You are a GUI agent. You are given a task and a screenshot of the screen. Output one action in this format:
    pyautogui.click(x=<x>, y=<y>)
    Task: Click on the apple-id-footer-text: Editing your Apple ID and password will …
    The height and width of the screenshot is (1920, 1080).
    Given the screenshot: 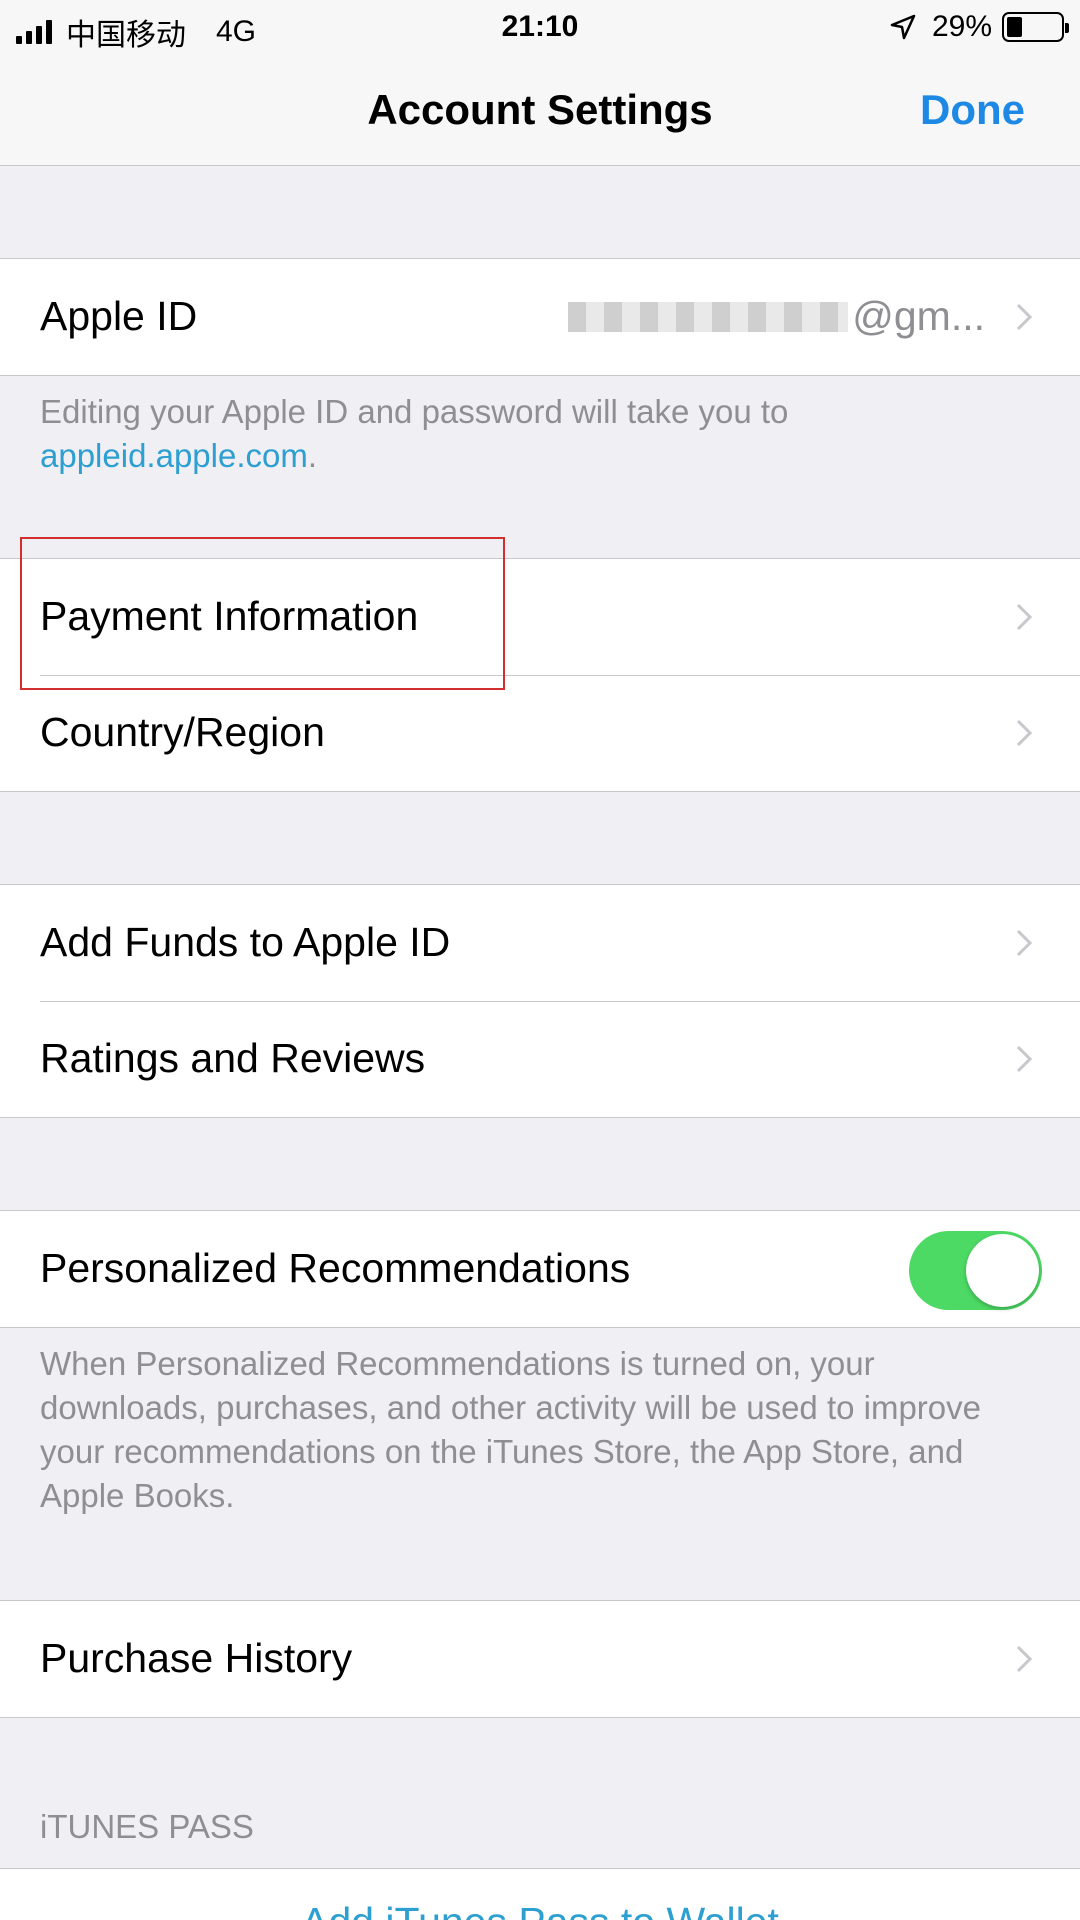 What is the action you would take?
    pyautogui.click(x=414, y=411)
    